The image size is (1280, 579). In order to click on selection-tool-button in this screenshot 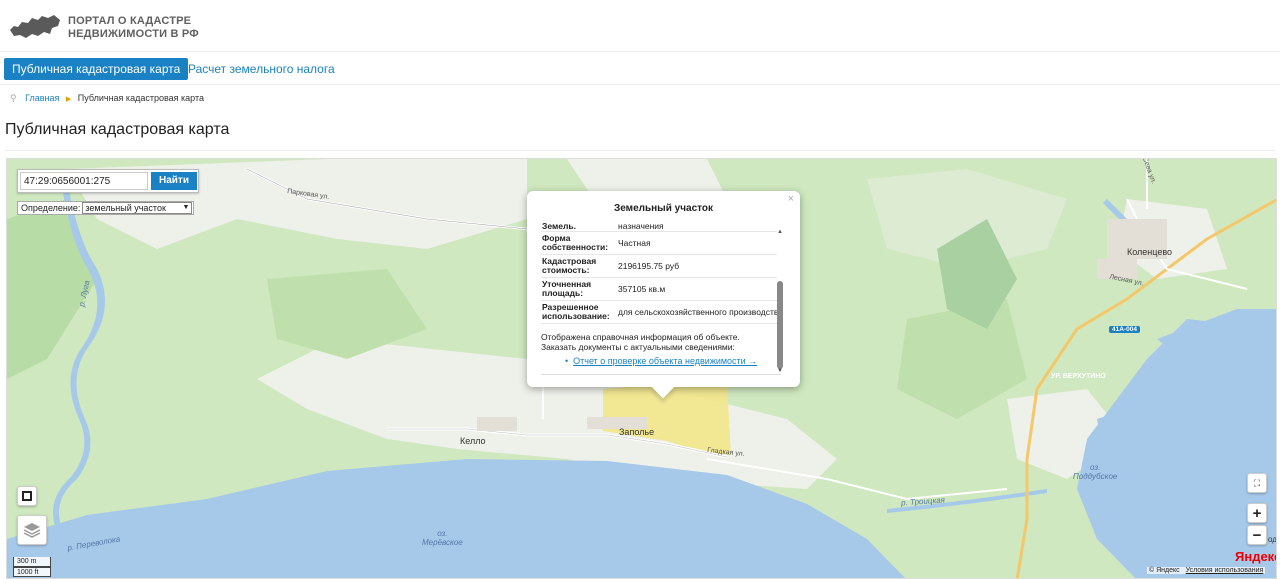, I will do `click(27, 496)`.